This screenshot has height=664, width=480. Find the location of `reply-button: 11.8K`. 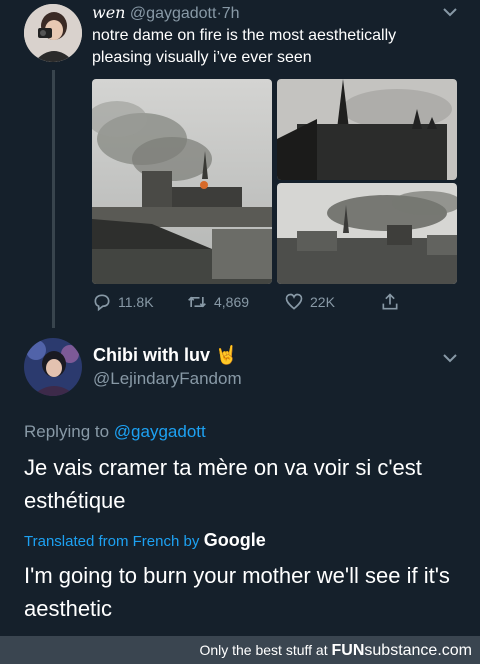

reply-button: 11.8K is located at coordinates (123, 302).